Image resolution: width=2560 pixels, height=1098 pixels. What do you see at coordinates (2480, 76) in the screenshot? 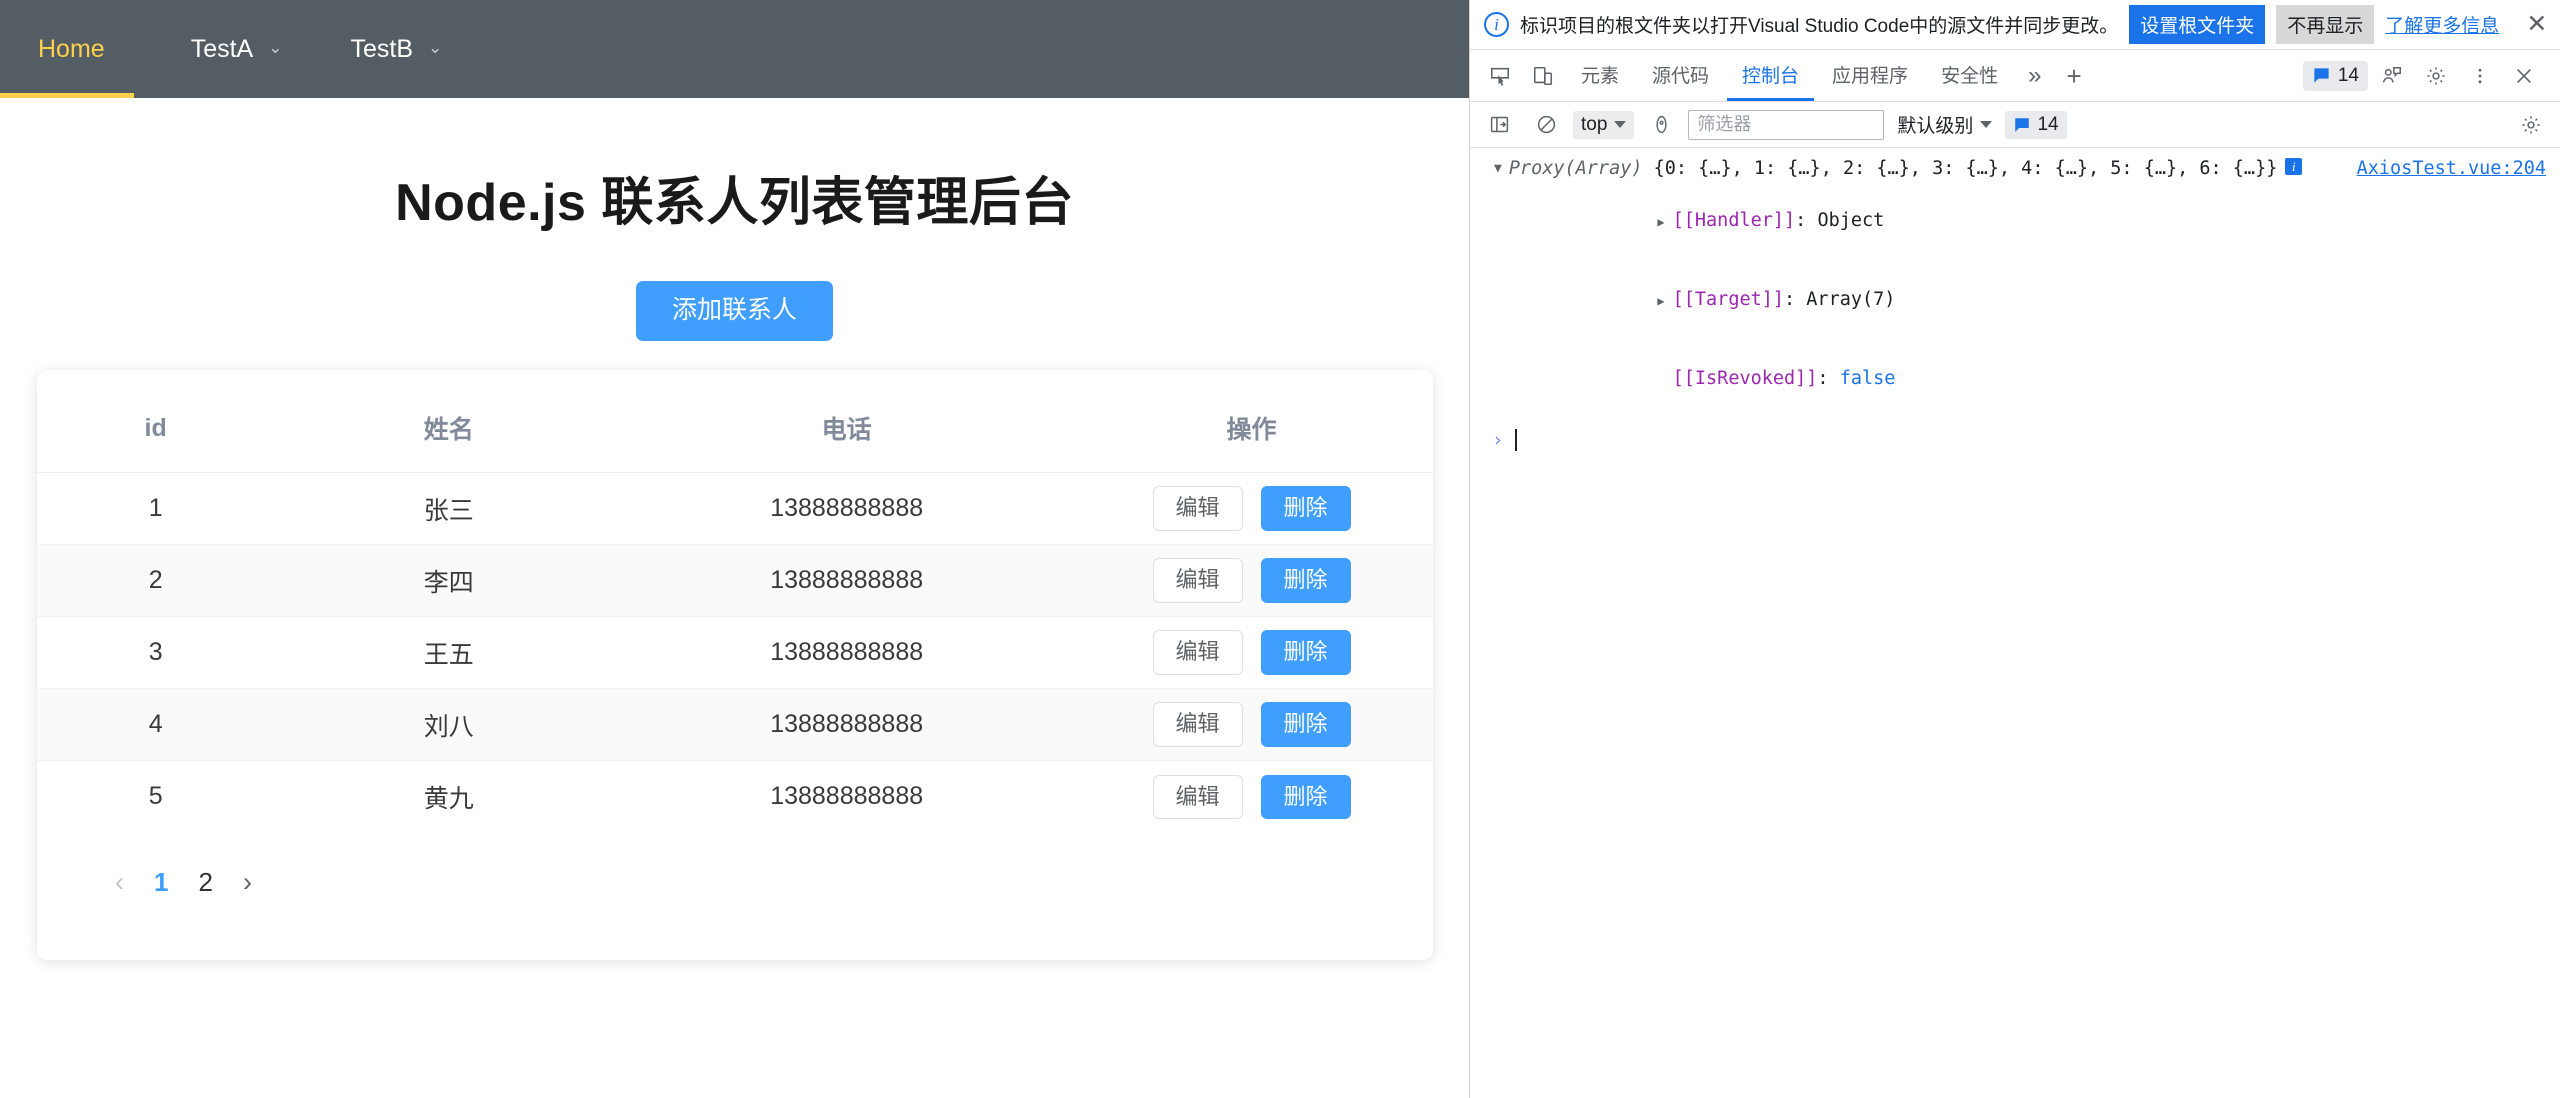
I see `kebab-menu-icon` at bounding box center [2480, 76].